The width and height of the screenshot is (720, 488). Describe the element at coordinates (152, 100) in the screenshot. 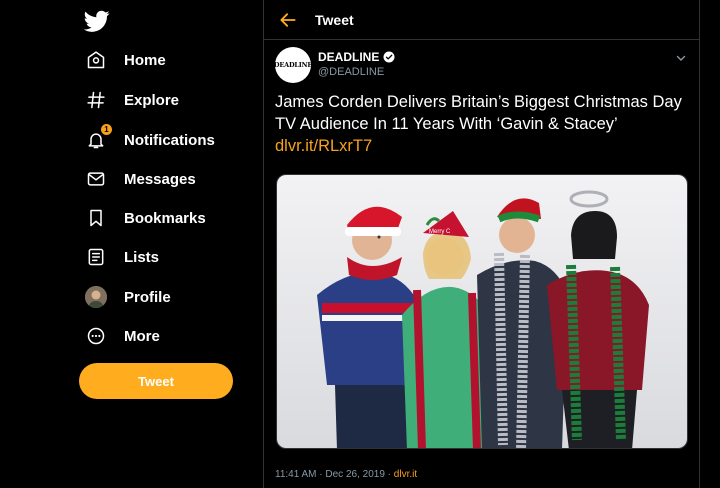

I see `sidebar-item-label: Explore` at that location.